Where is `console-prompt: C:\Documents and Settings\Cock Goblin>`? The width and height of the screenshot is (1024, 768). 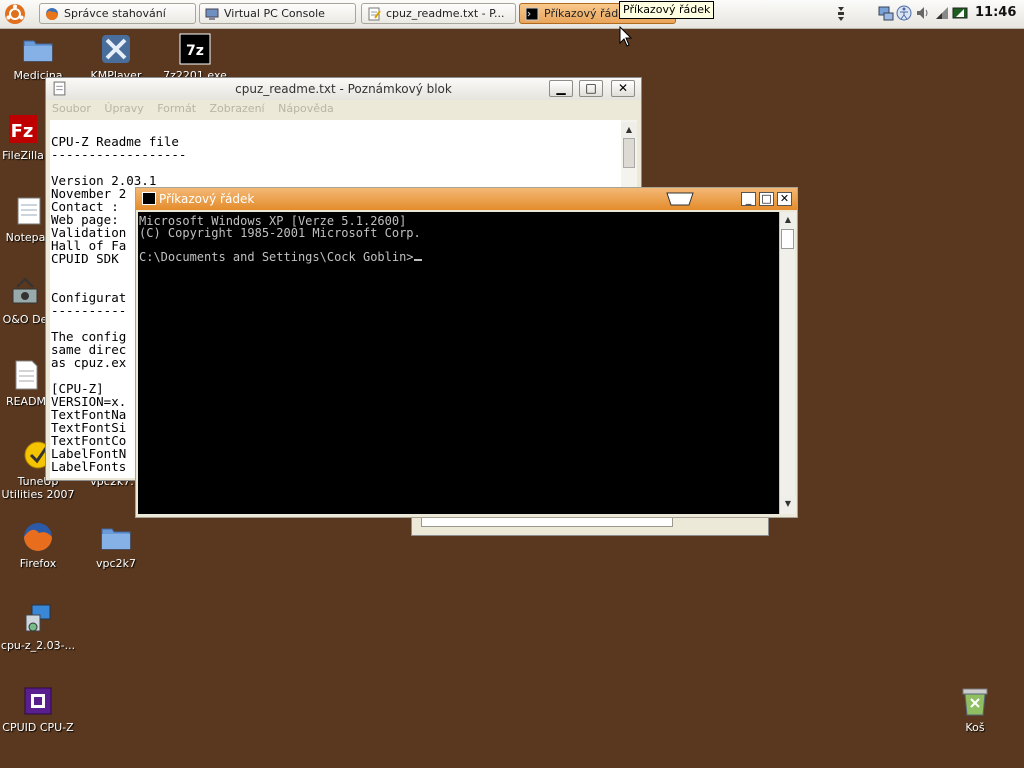 console-prompt: C:\Documents and Settings\Cock Goblin> is located at coordinates (276, 257).